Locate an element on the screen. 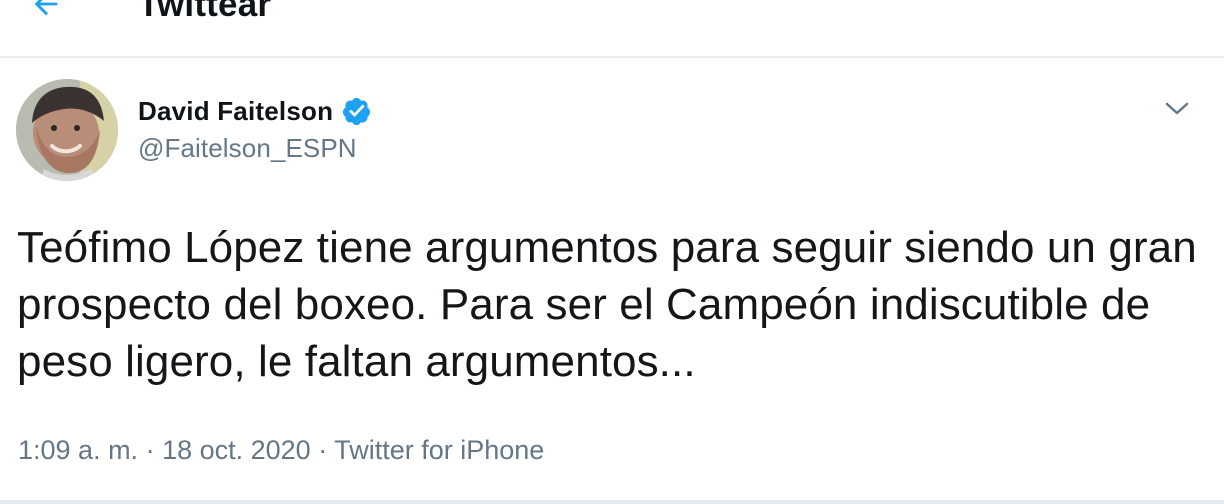 The height and width of the screenshot is (504, 1224). verified-badge-icon is located at coordinates (356, 111).